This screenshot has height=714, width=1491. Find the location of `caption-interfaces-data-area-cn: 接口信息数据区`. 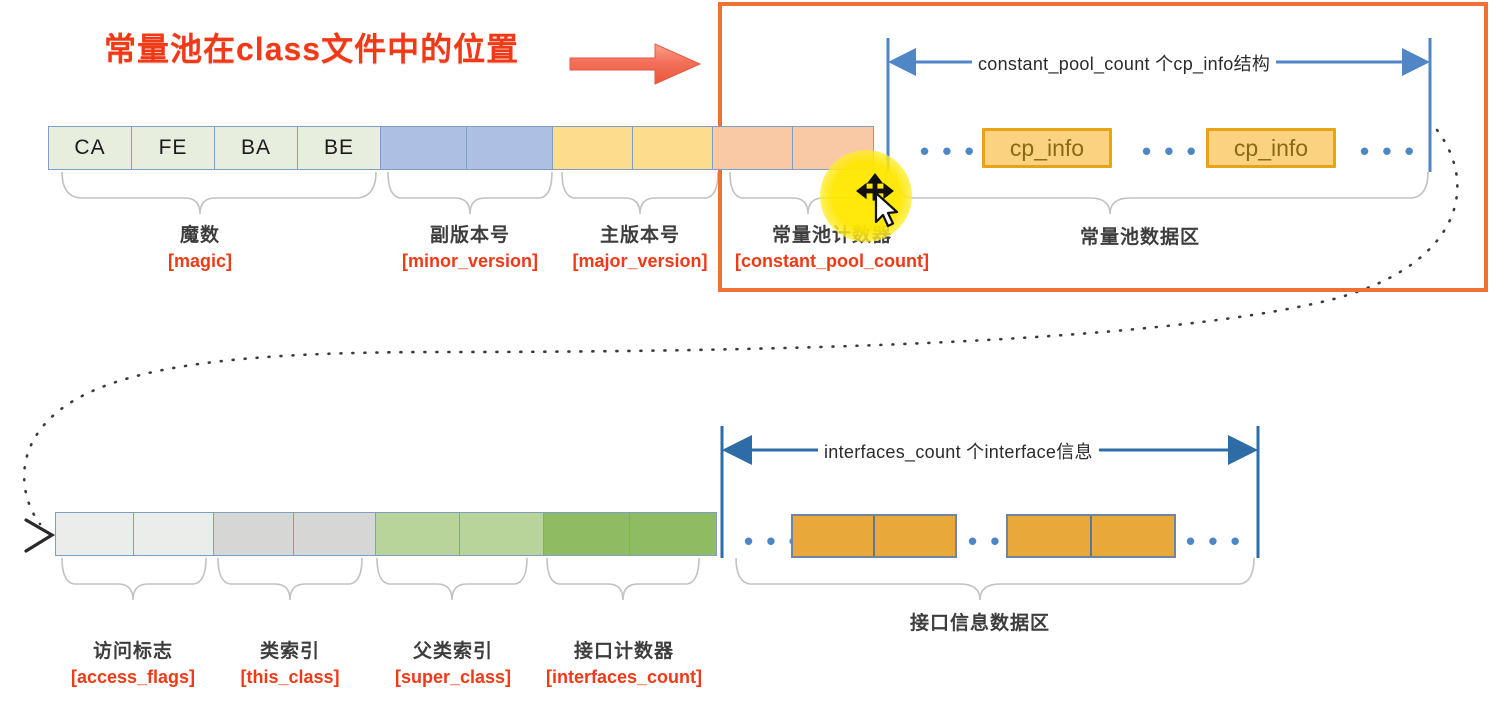

caption-interfaces-data-area-cn: 接口信息数据区 is located at coordinates (979, 623).